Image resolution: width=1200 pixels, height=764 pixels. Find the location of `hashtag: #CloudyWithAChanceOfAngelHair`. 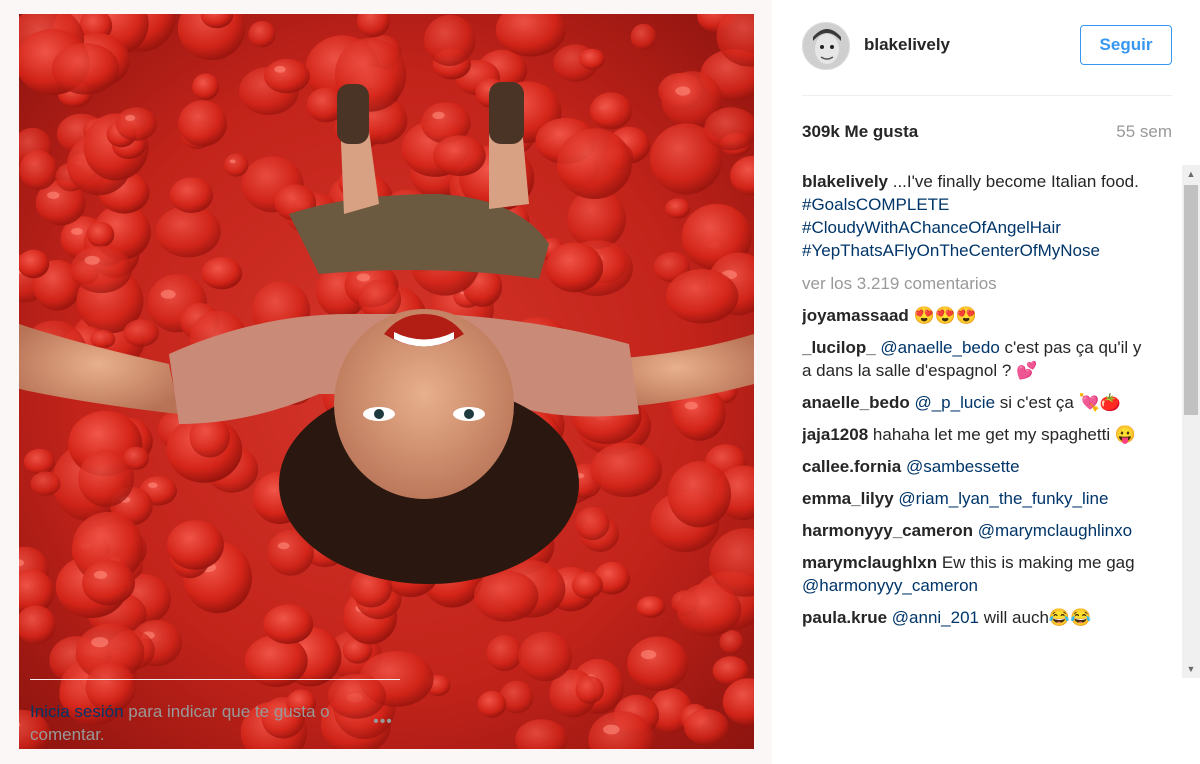

hashtag: #CloudyWithAChanceOfAngelHair is located at coordinates (931, 227).